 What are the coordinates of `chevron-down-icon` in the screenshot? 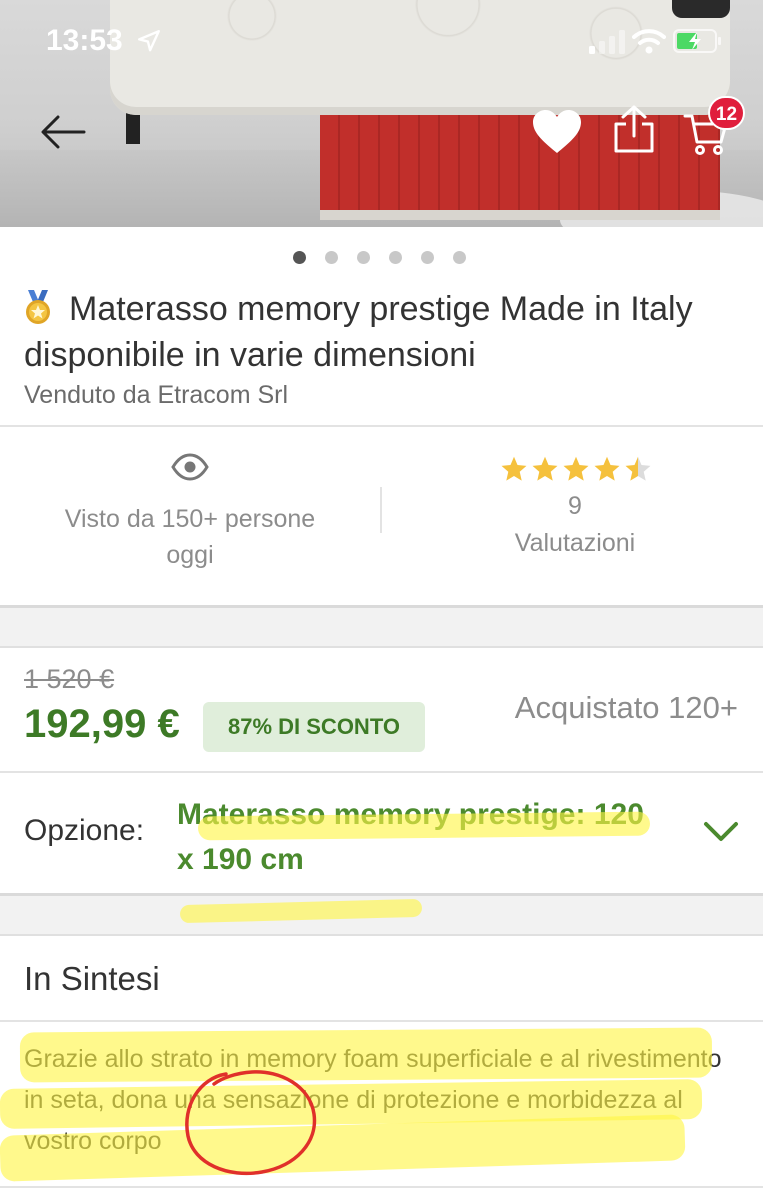 It's located at (721, 832).